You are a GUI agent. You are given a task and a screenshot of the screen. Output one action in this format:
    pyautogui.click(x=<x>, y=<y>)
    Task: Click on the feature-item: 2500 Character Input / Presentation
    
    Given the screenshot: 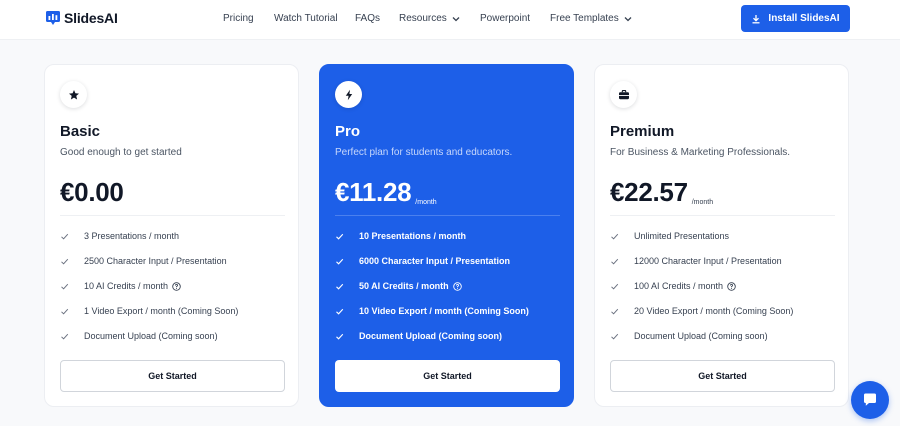 What is the action you would take?
    pyautogui.click(x=172, y=268)
    